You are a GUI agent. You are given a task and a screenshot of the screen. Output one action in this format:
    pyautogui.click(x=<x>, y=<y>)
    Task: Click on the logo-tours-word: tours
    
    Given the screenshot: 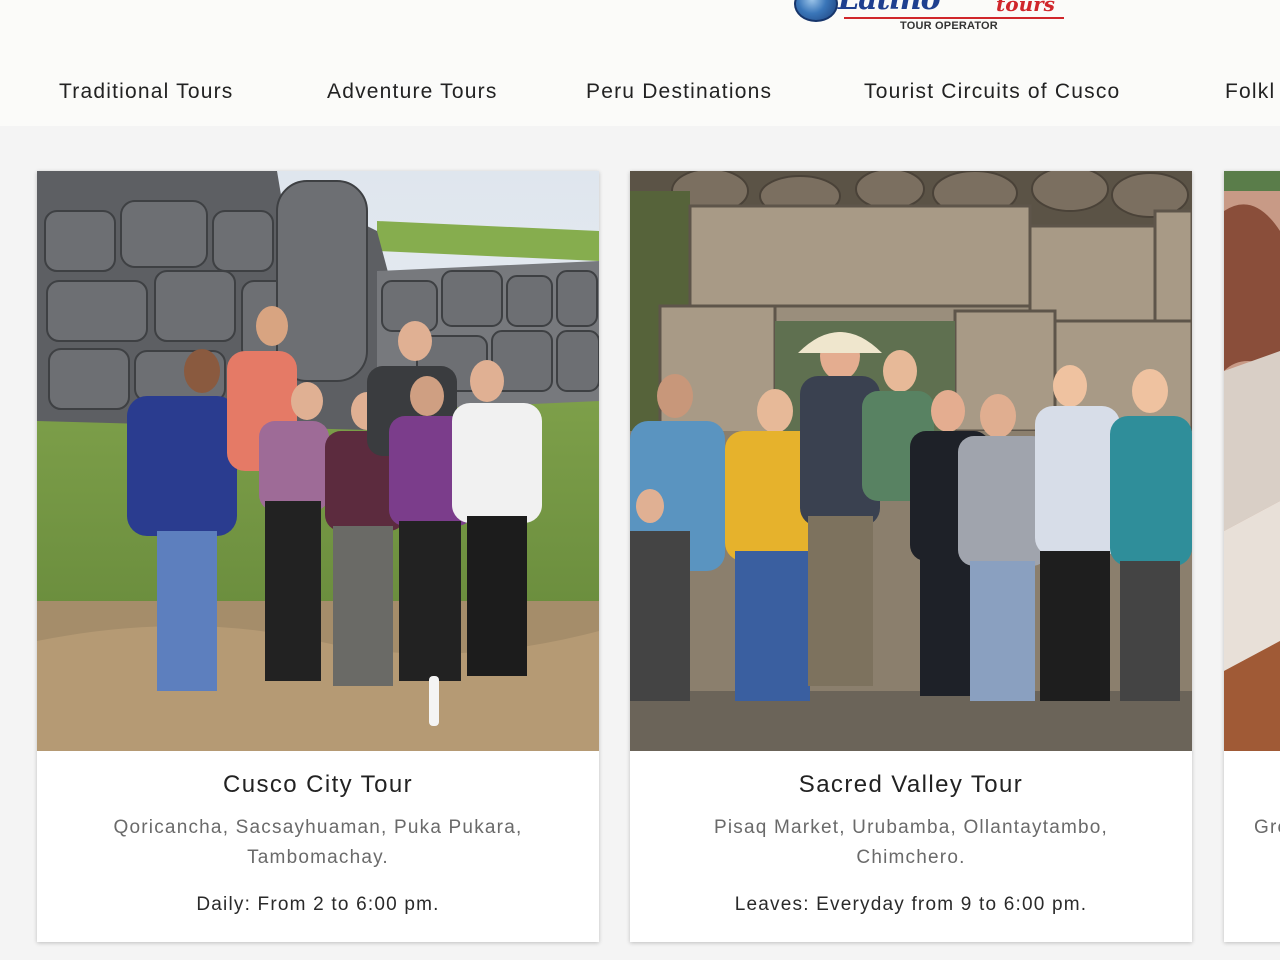 What is the action you would take?
    pyautogui.click(x=1025, y=8)
    